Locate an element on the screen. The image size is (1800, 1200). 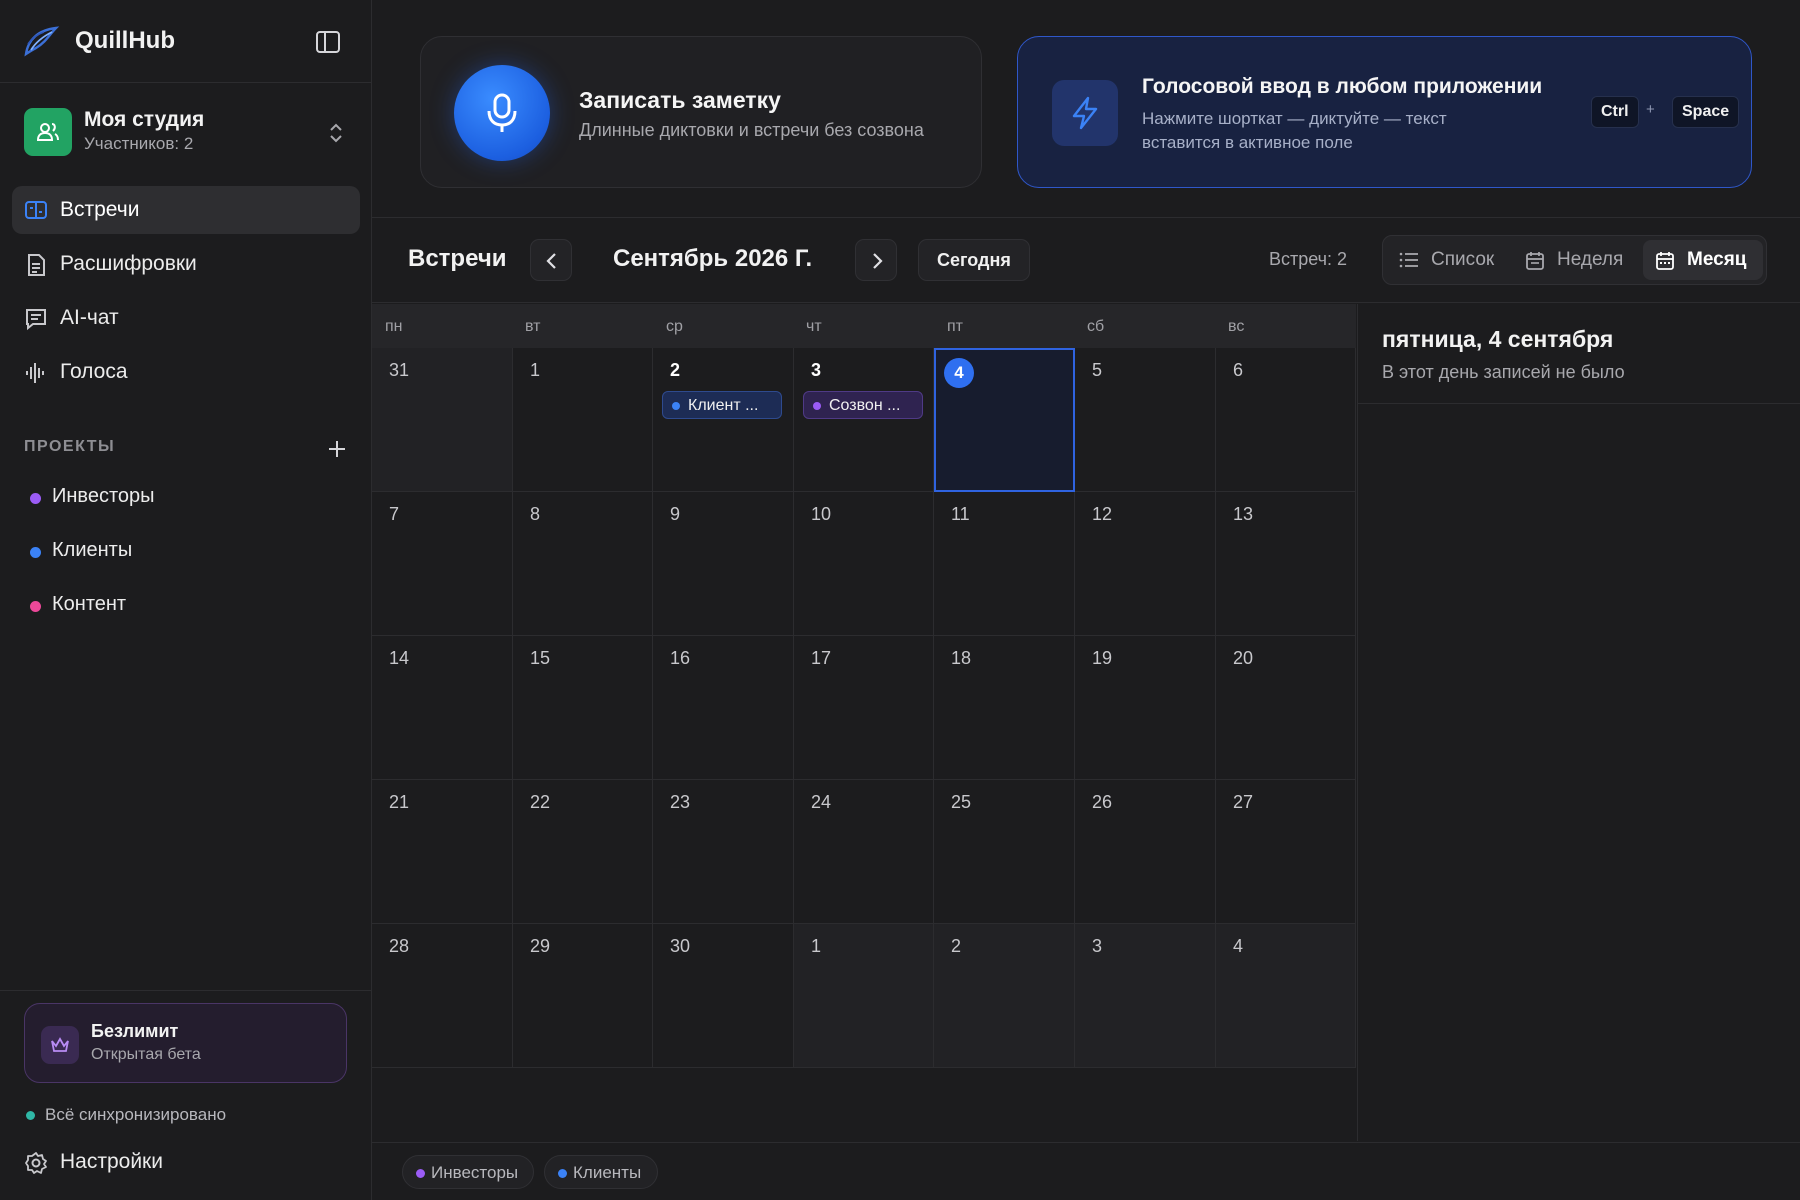
day-number: 20 is located at coordinates (1243, 658).